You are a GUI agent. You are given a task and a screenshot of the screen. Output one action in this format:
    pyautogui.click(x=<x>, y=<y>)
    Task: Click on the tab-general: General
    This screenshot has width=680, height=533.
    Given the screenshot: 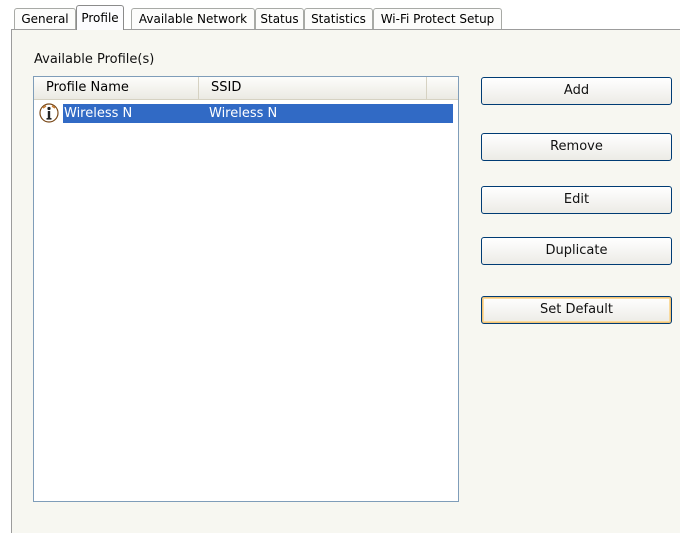 What is the action you would take?
    pyautogui.click(x=45, y=18)
    